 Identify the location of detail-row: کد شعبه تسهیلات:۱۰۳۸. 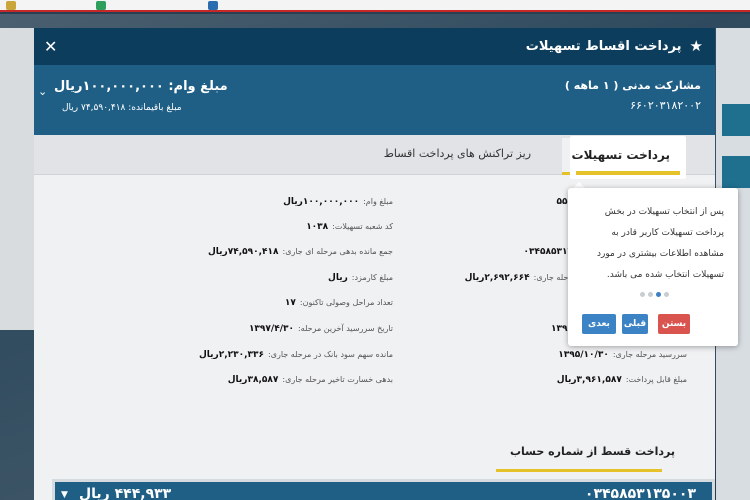
(349, 227).